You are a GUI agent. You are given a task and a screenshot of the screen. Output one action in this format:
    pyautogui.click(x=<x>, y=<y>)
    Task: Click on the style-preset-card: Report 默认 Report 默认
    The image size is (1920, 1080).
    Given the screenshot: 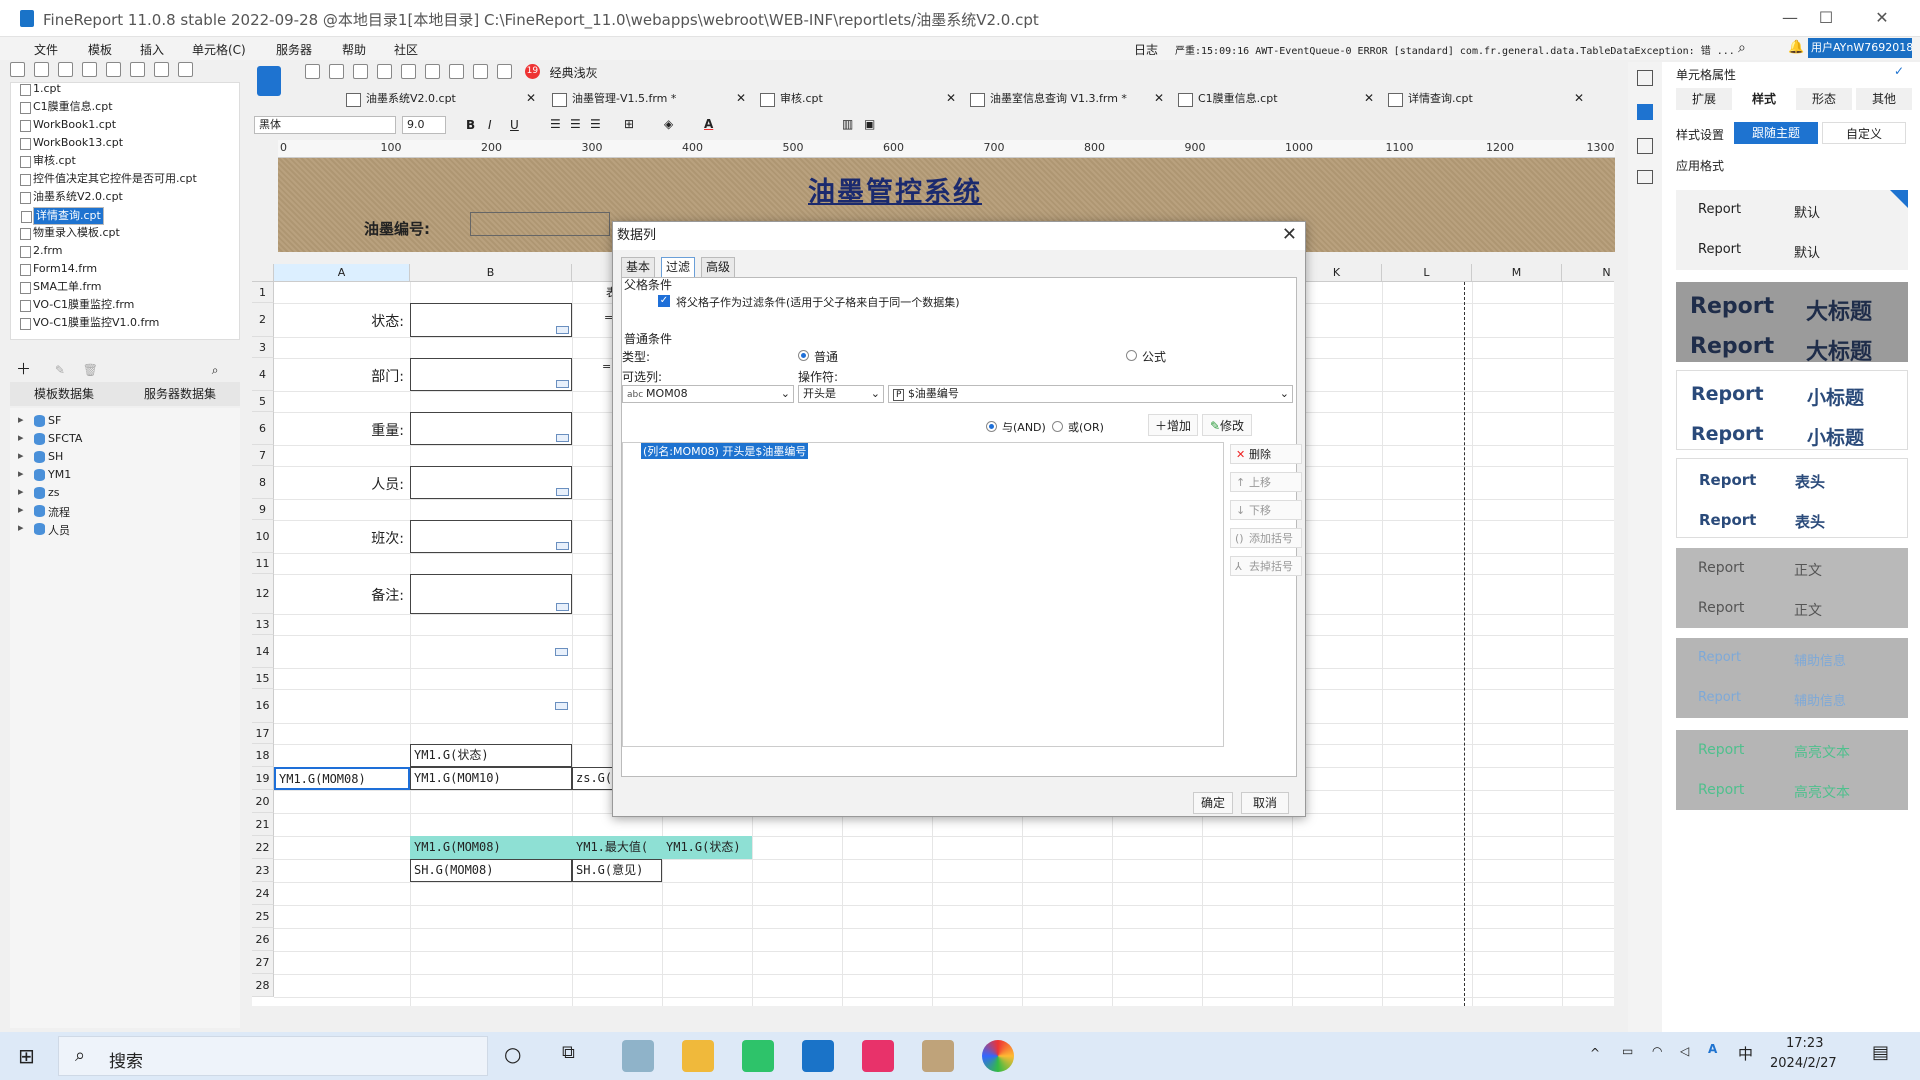 What is the action you would take?
    pyautogui.click(x=1792, y=230)
    